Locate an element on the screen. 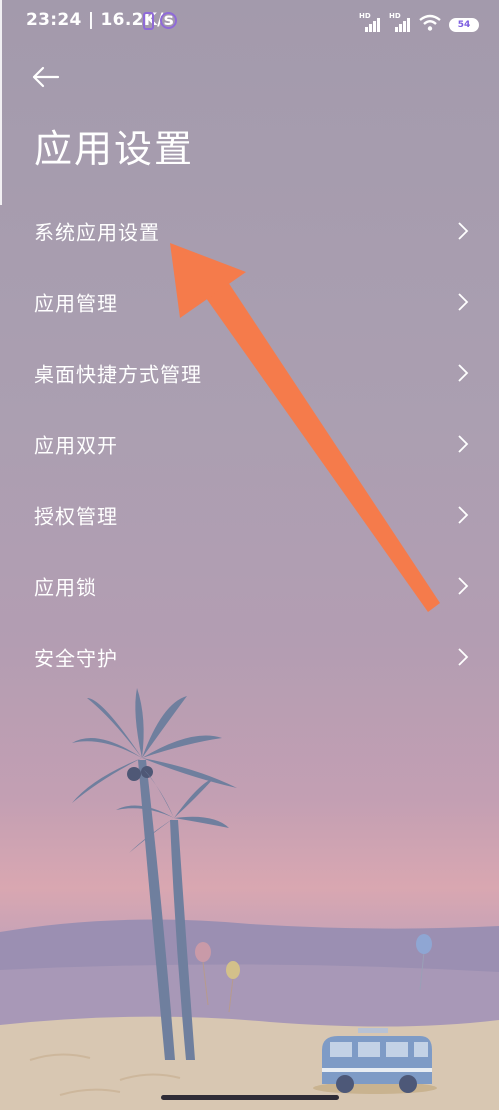 The image size is (499, 1110). menu-item-permissions: 授权管理 is located at coordinates (249, 514).